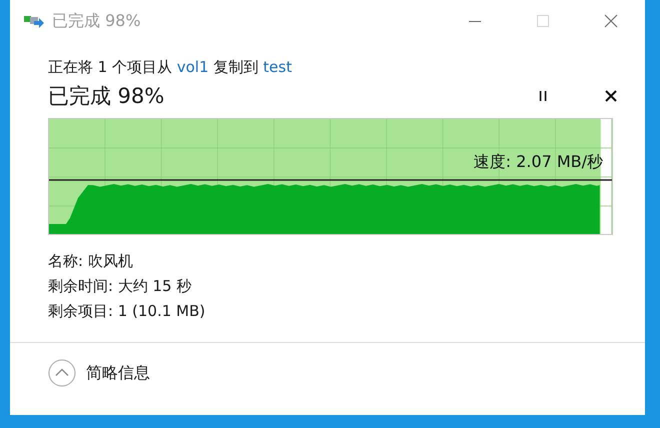 The width and height of the screenshot is (660, 428). Describe the element at coordinates (99, 373) in the screenshot. I see `details-toggle: 简略信息` at that location.